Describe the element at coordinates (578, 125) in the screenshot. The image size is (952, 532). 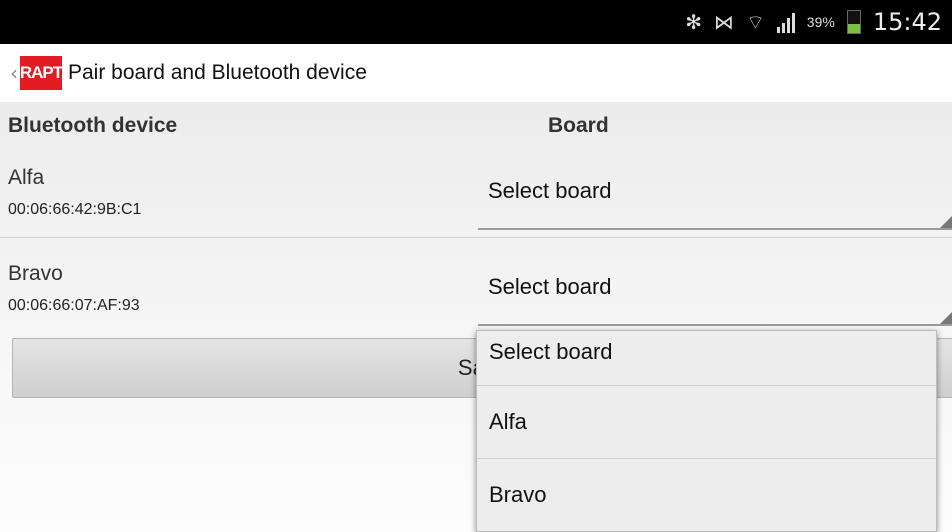
I see `column-header-board: Board` at that location.